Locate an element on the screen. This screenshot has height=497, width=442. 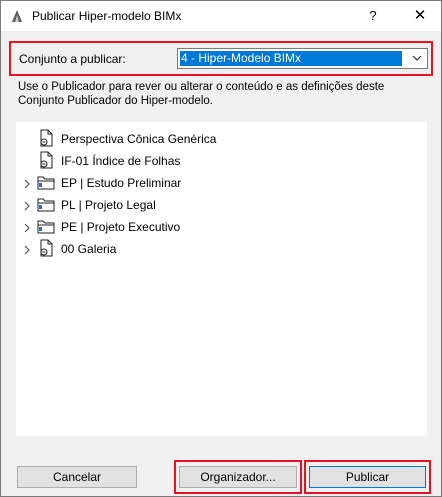
publish-set-dropdown: 4 - Hiper-Modelo BIMx is located at coordinates (302, 58).